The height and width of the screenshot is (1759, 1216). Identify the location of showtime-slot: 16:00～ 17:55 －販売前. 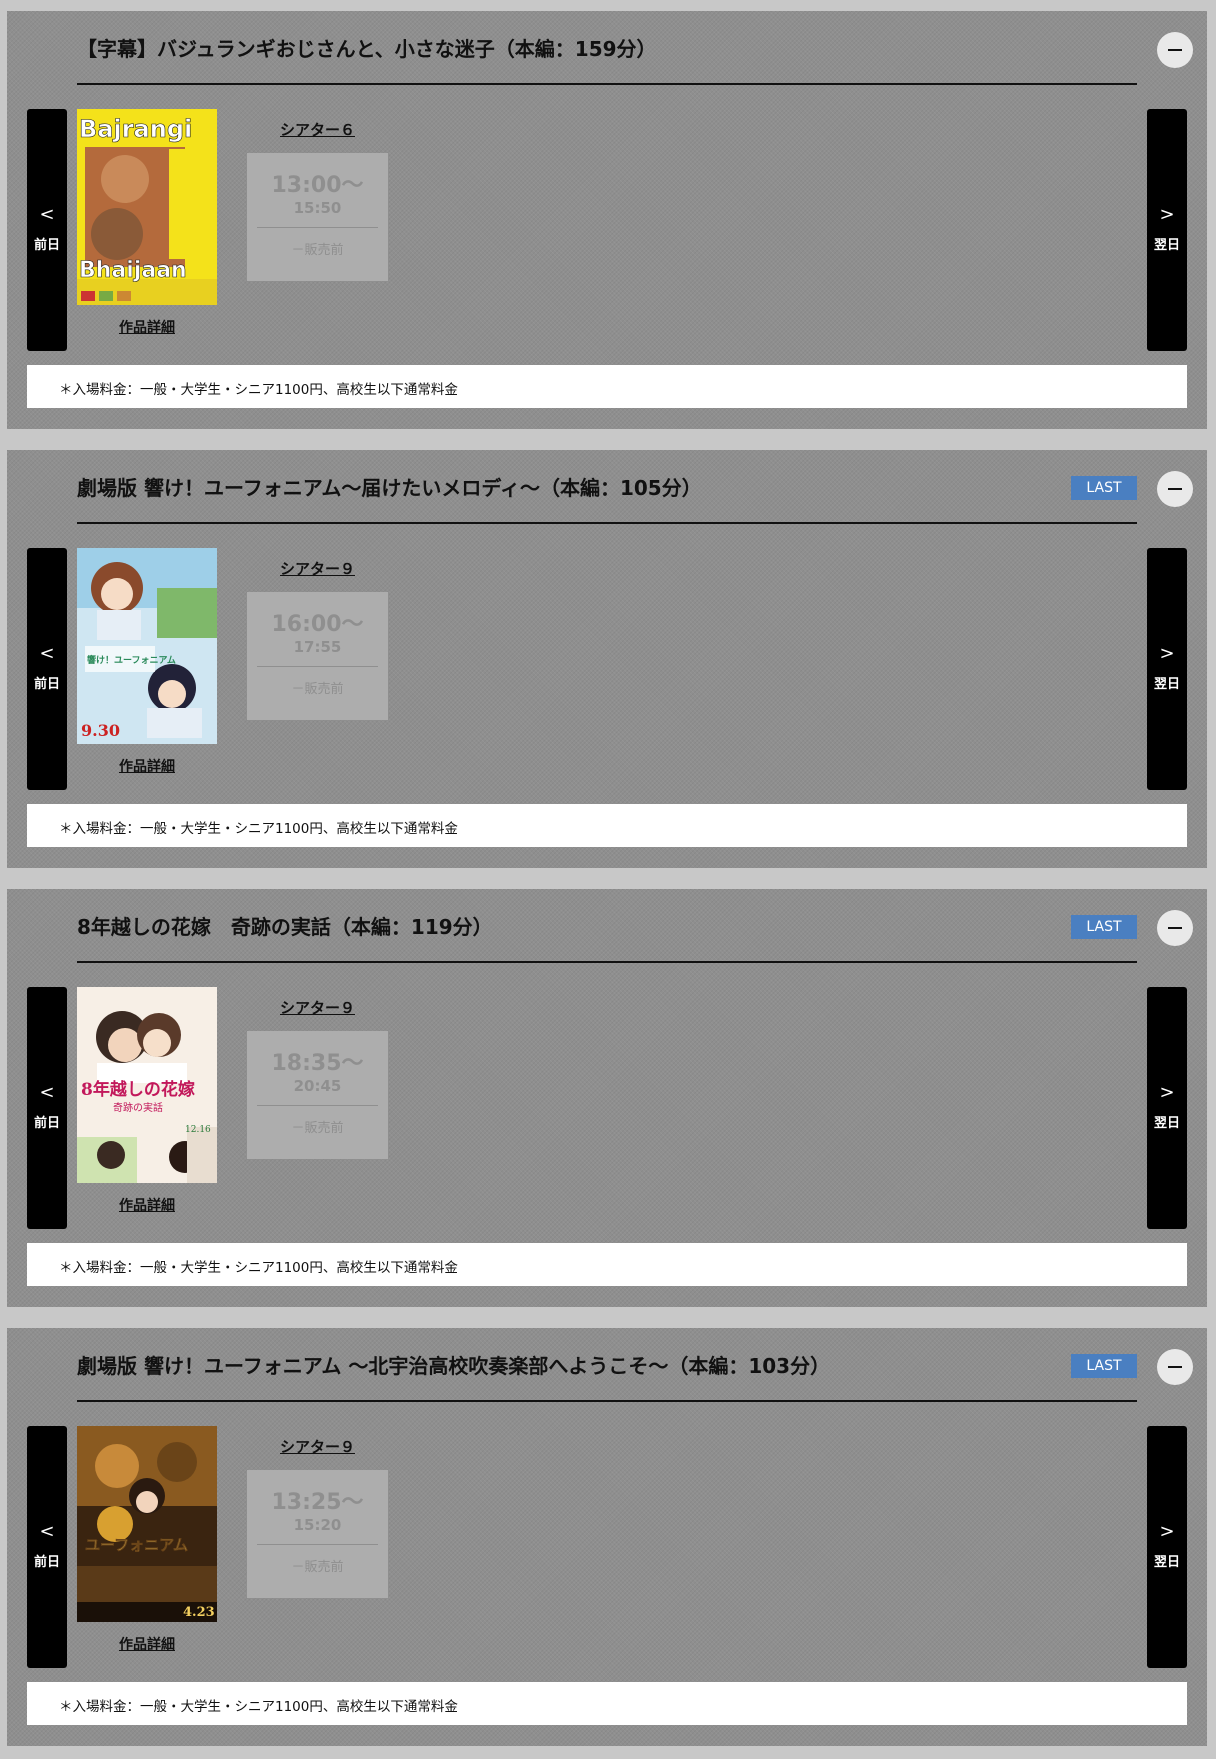
(317, 656).